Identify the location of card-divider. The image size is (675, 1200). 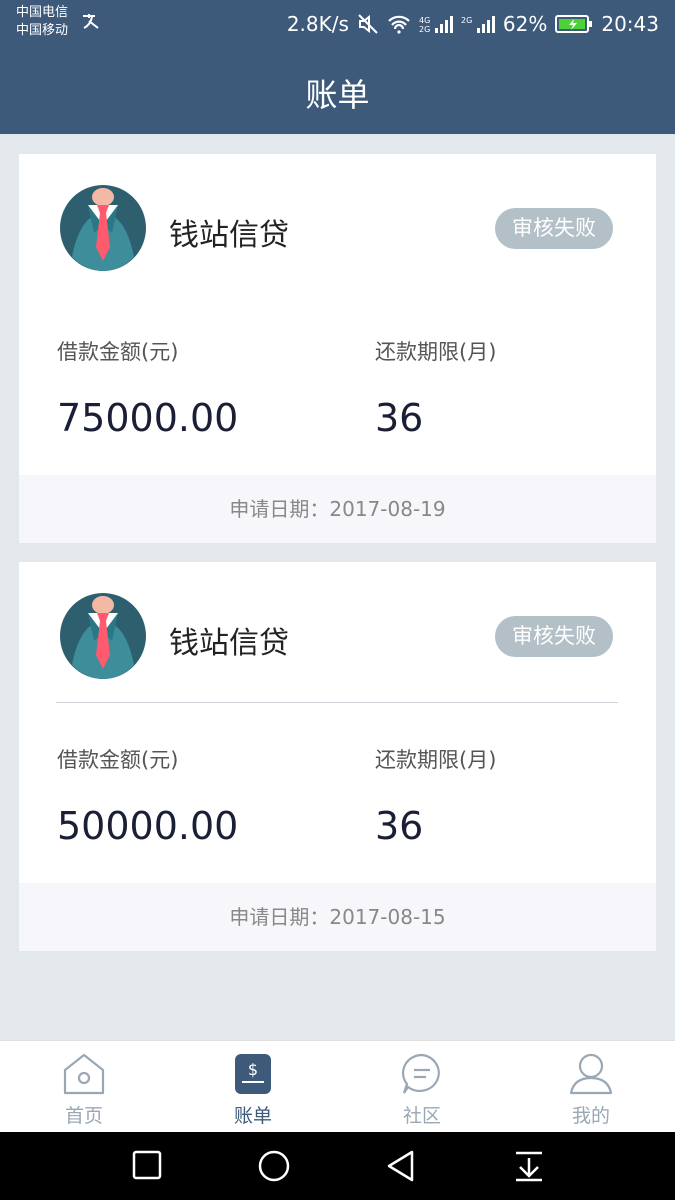
(337, 702).